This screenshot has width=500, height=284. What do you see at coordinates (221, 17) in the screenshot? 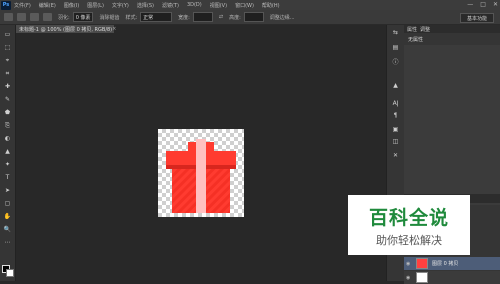
I see `swap-icon: ⇄` at bounding box center [221, 17].